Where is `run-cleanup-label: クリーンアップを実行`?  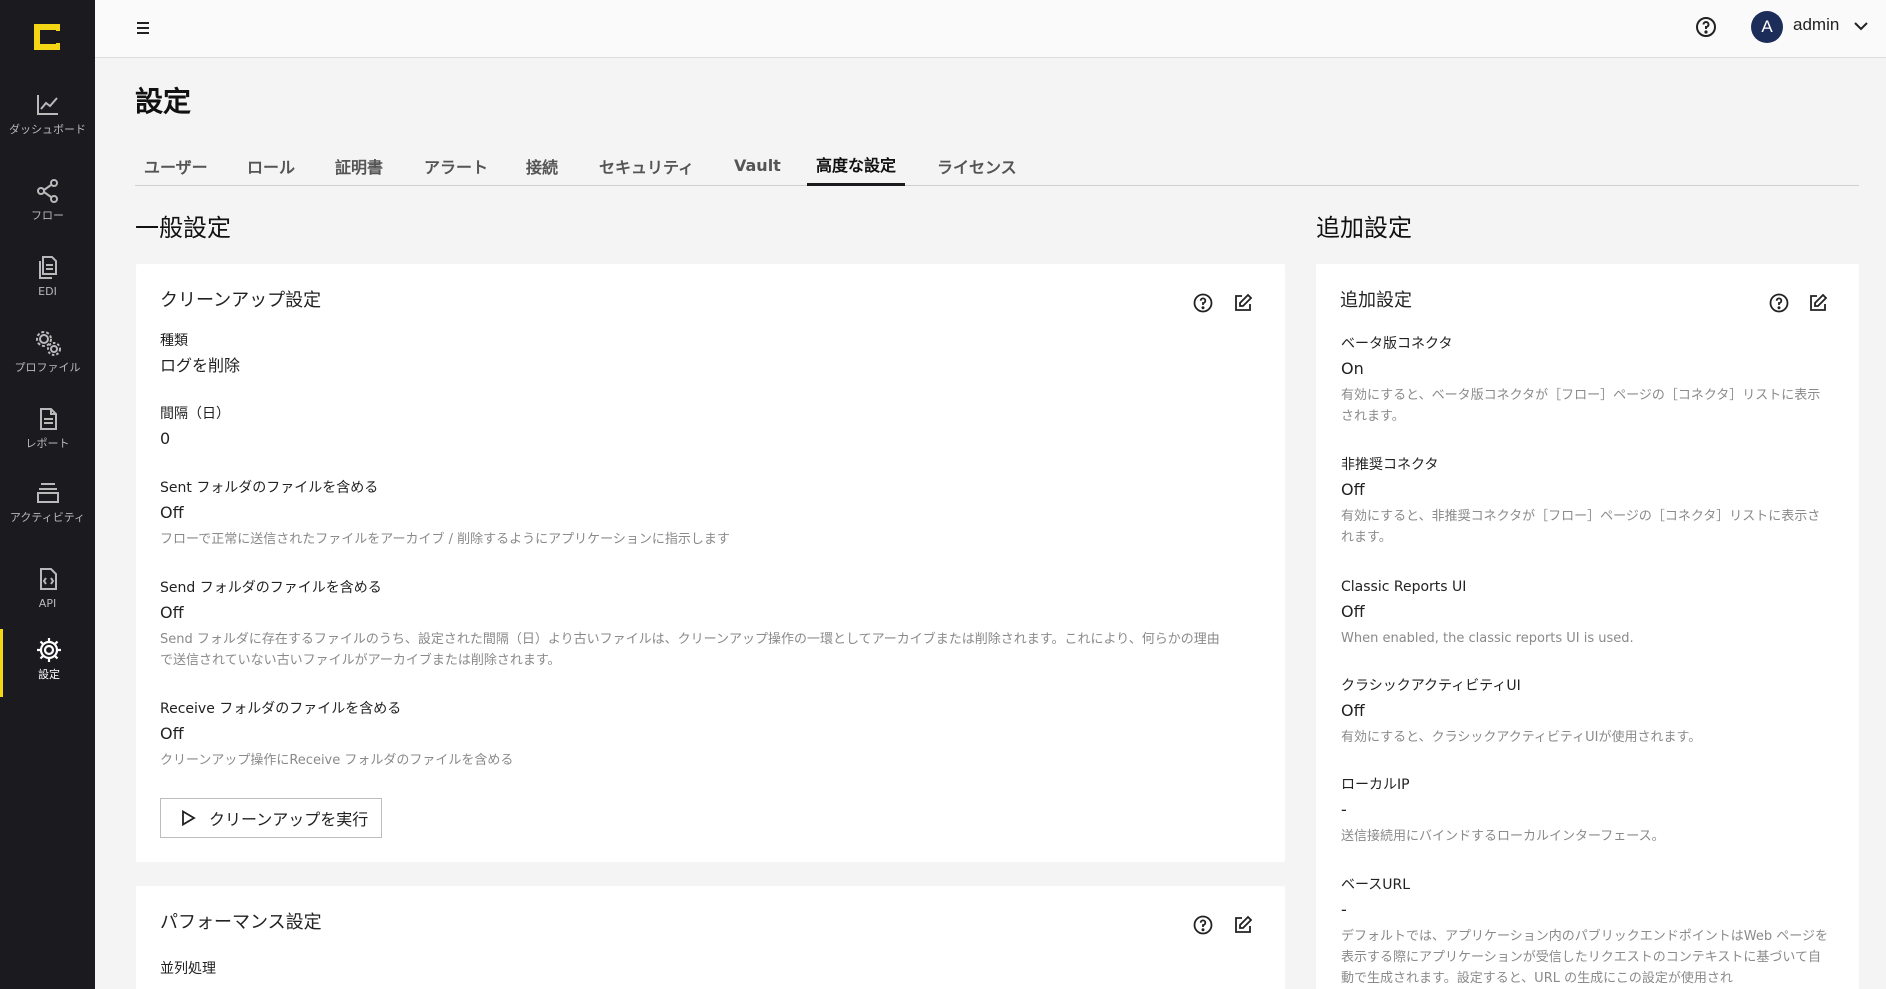
run-cleanup-label: クリーンアップを実行 is located at coordinates (289, 819).